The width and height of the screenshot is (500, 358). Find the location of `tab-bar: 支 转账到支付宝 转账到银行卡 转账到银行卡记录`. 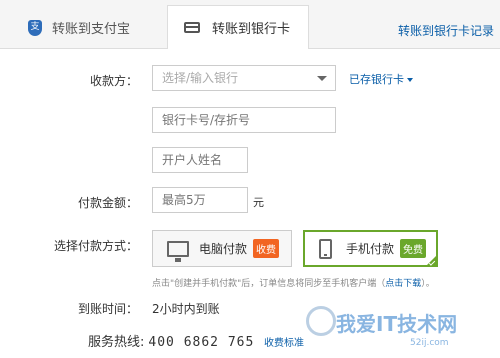

tab-bar: 支 转账到支付宝 转账到银行卡 转账到银行卡记录 is located at coordinates (250, 24).